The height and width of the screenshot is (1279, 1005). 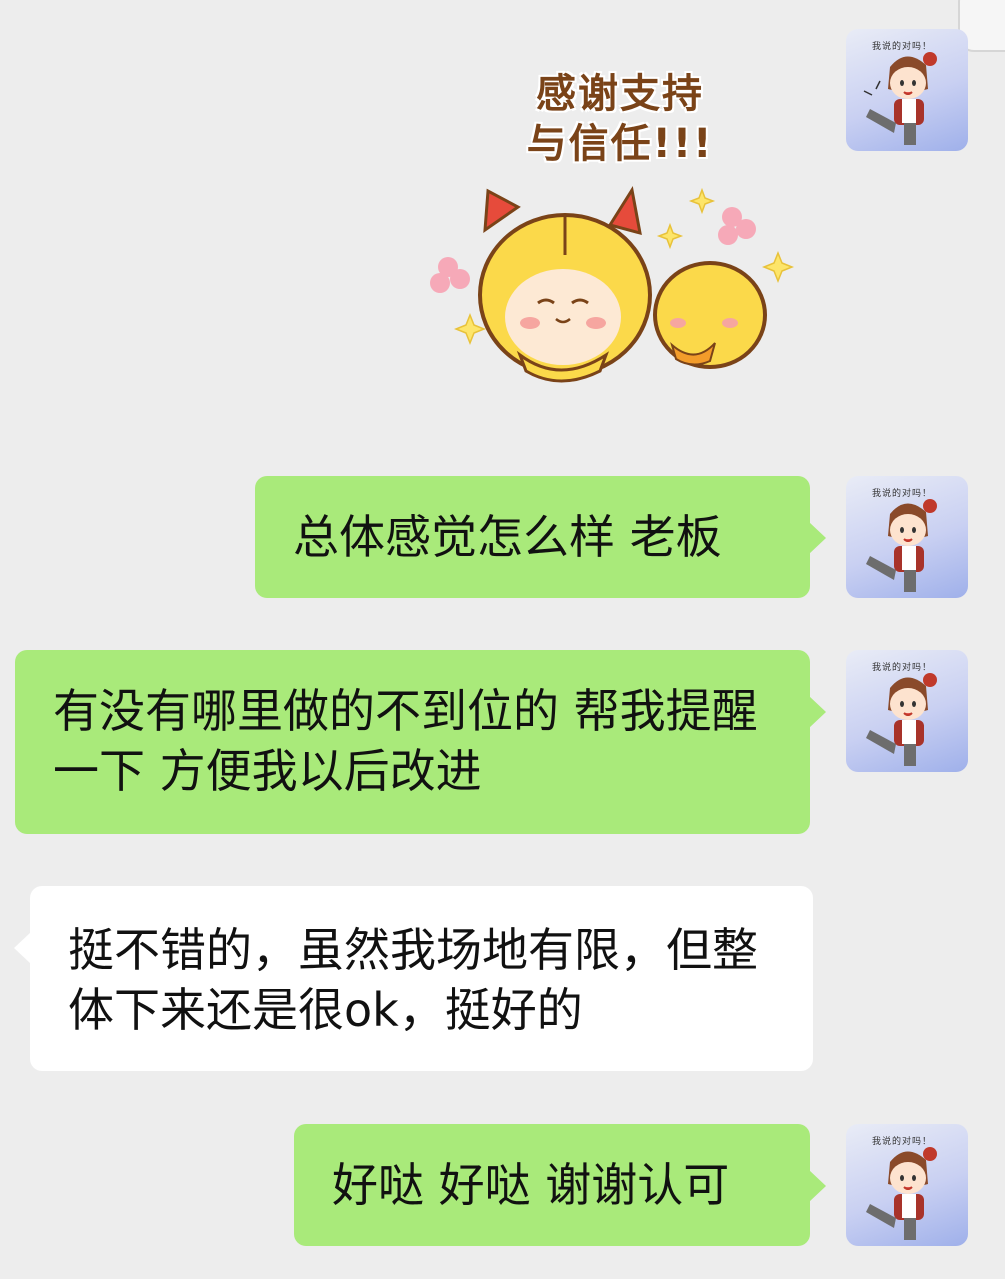 I want to click on sticker-caption: 感谢支持 与信任!!!, so click(x=620, y=119).